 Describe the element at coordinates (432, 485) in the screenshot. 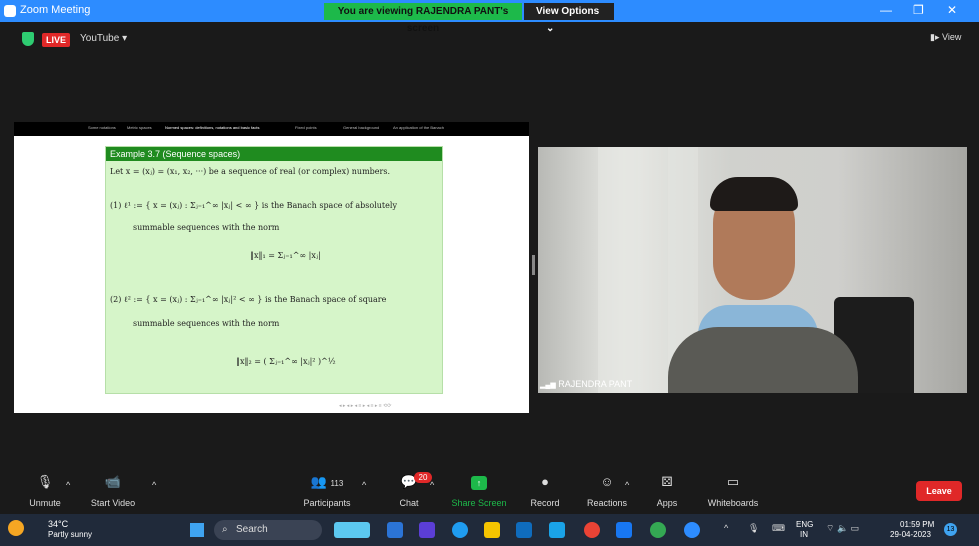

I see `chat-caret: ^` at that location.